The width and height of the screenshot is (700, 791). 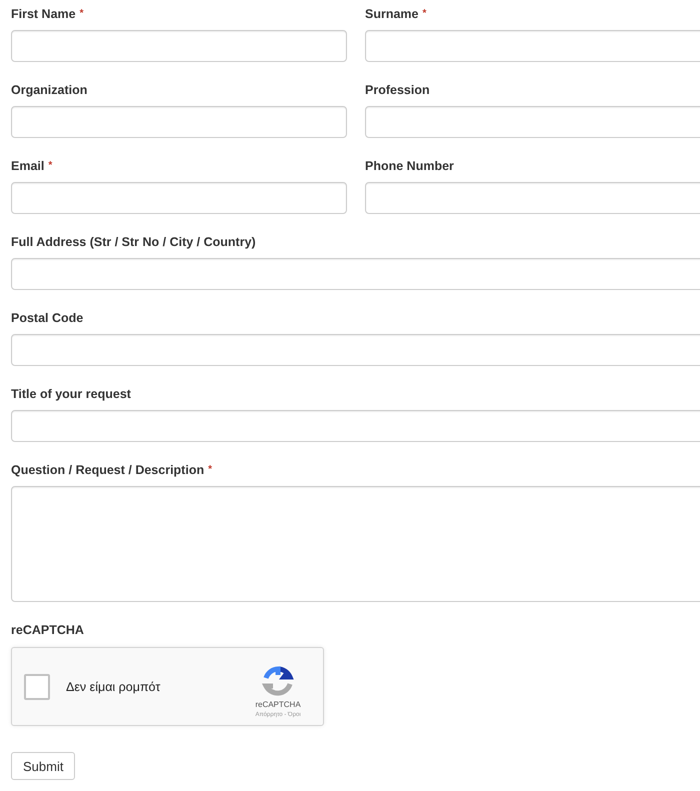 I want to click on submit-button: Submit, so click(x=43, y=766).